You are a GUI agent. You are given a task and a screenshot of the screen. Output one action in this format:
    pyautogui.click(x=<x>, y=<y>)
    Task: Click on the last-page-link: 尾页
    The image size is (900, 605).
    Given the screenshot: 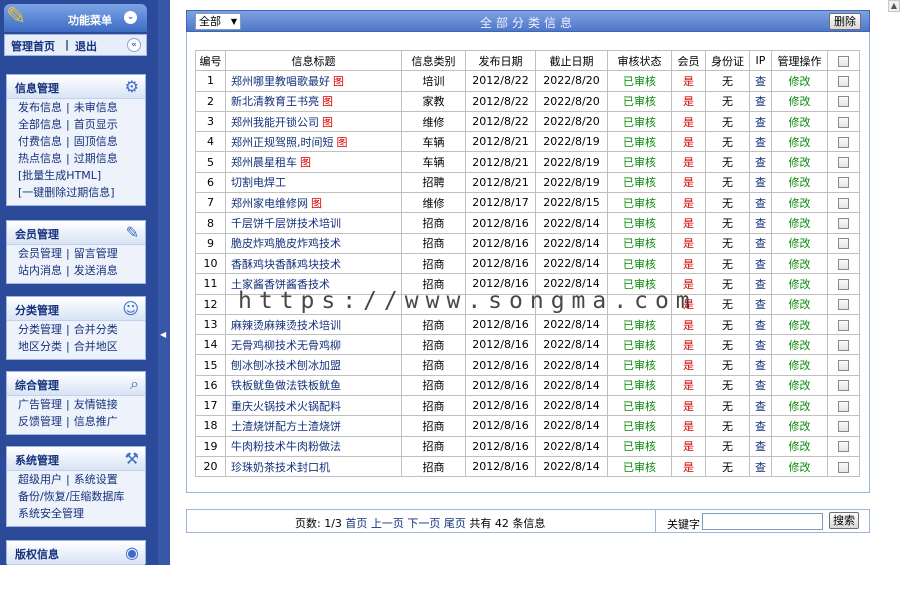 What is the action you would take?
    pyautogui.click(x=455, y=523)
    